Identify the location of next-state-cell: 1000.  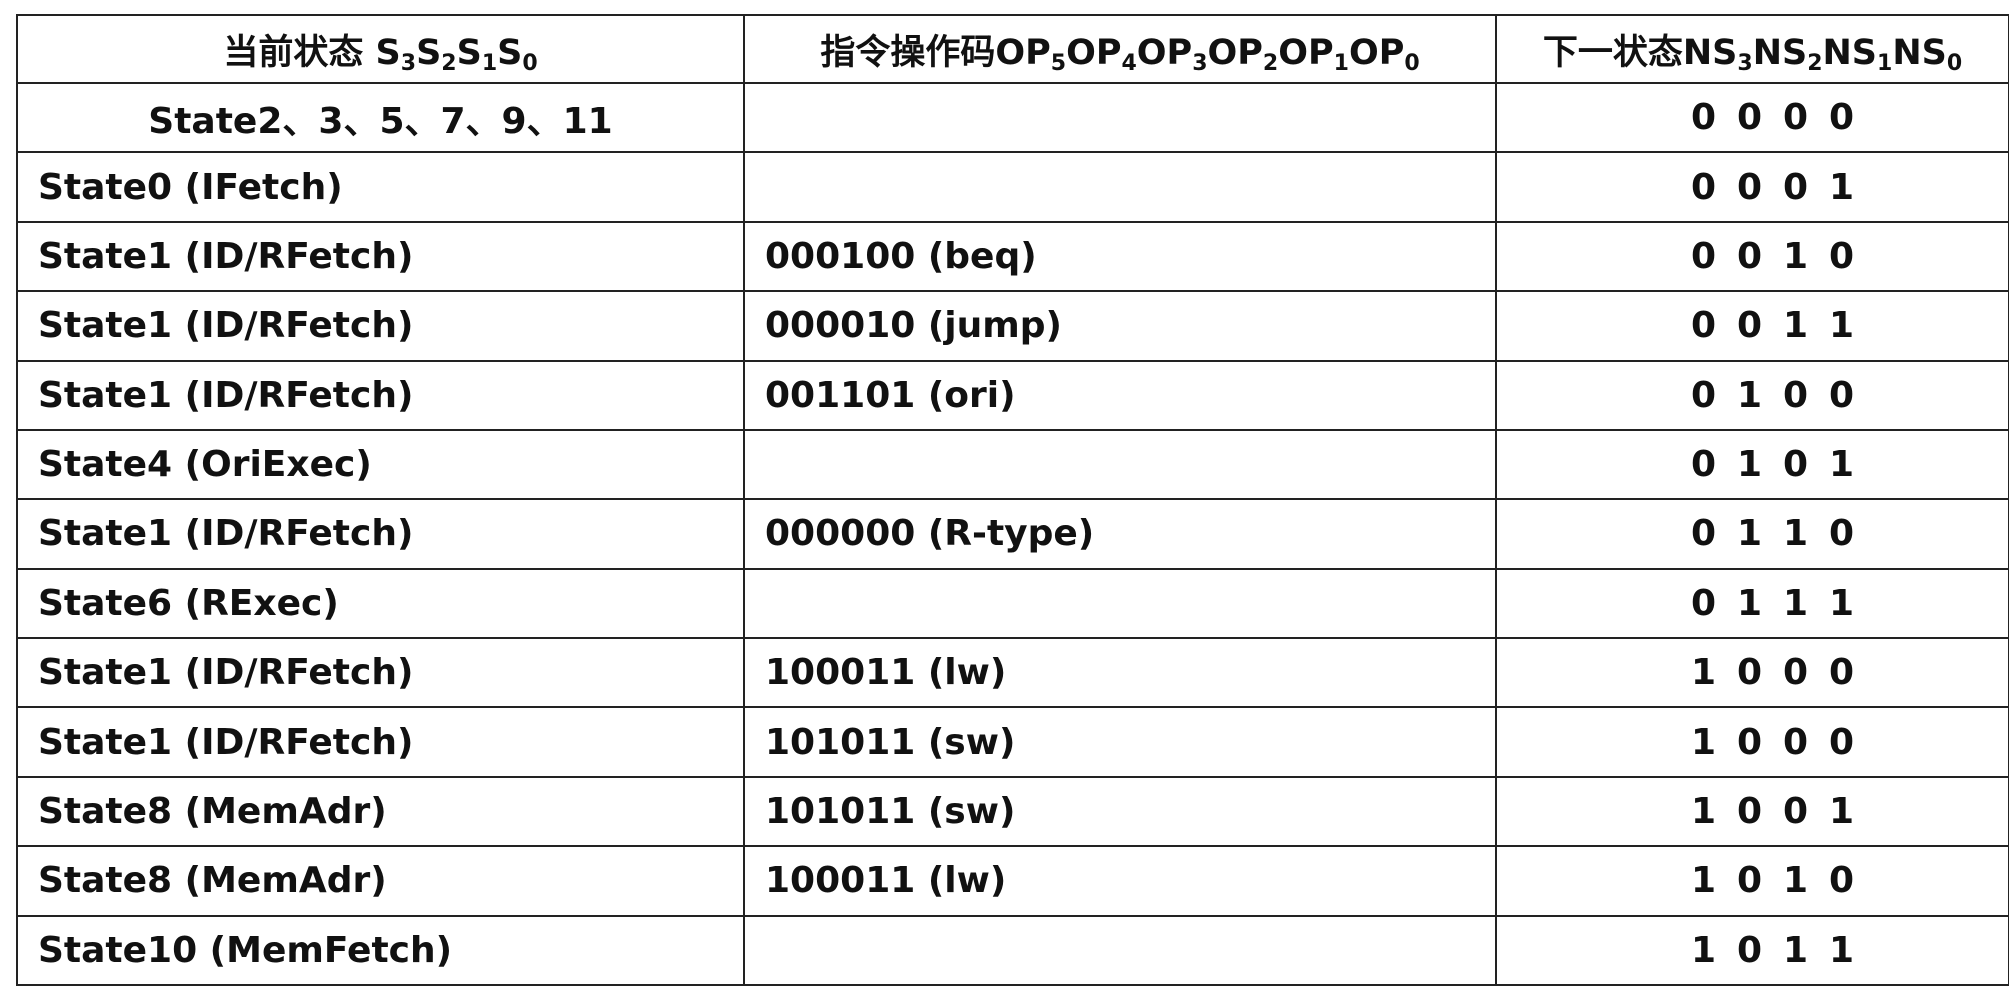
(1752, 672).